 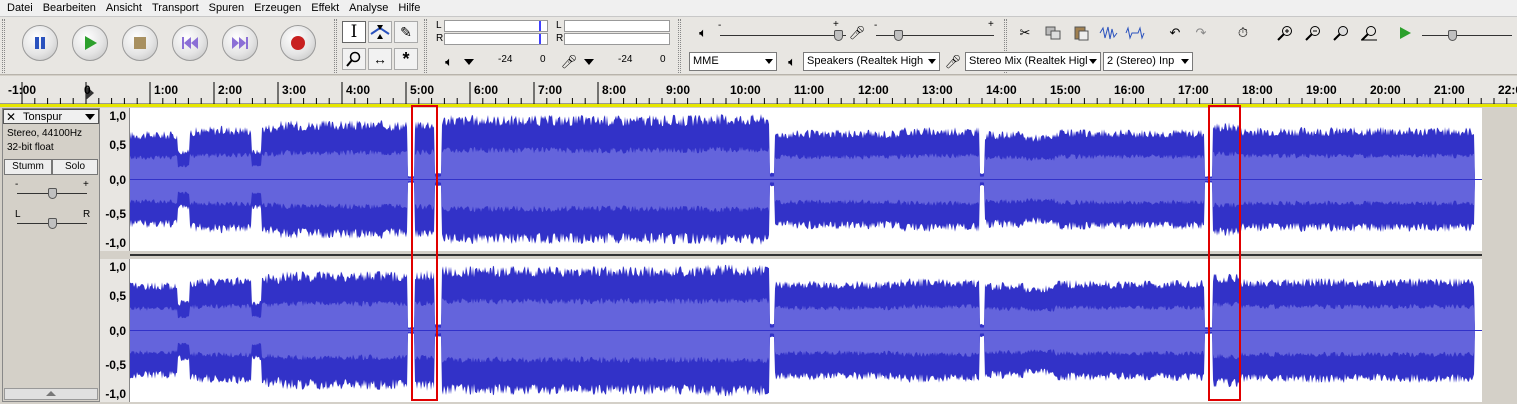 What do you see at coordinates (857, 33) in the screenshot?
I see `input-volume-button: 🎤︎` at bounding box center [857, 33].